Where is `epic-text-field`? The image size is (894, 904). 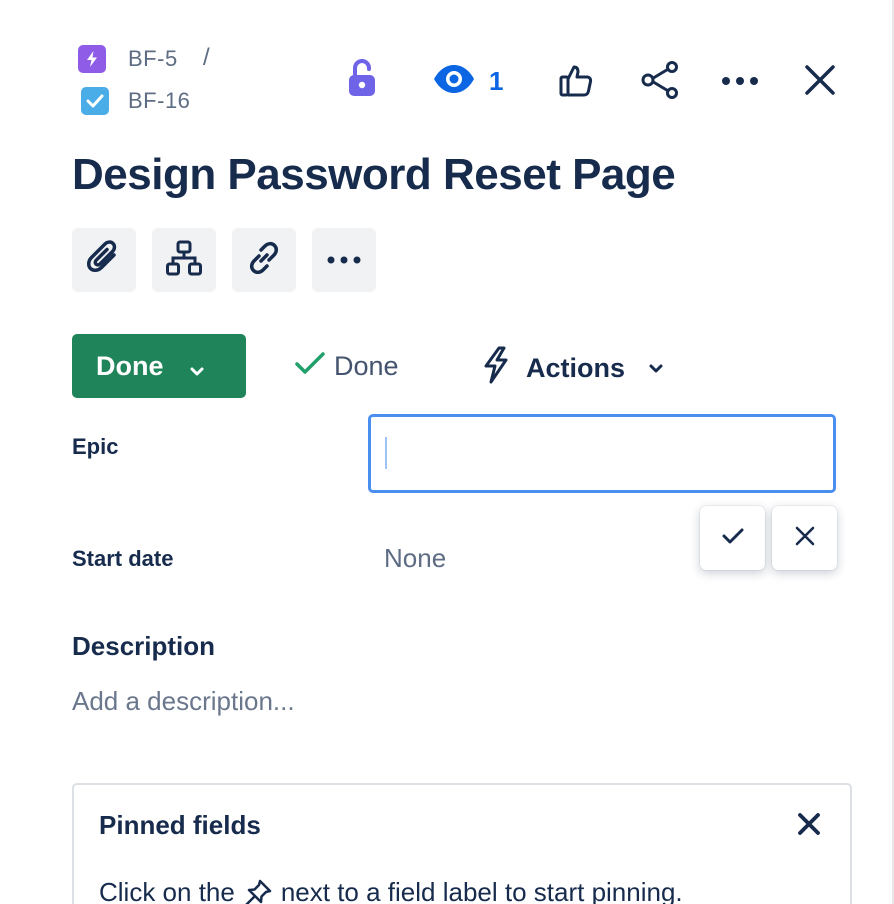 epic-text-field is located at coordinates (602, 453).